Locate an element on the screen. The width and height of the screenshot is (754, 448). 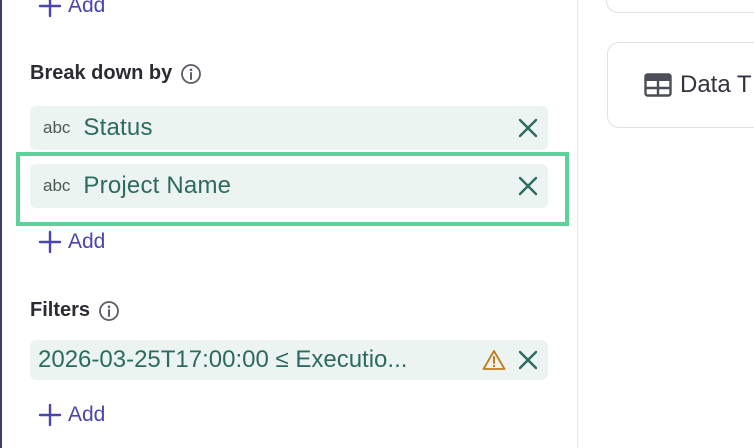
add-filter-button: Add is located at coordinates (71, 415).